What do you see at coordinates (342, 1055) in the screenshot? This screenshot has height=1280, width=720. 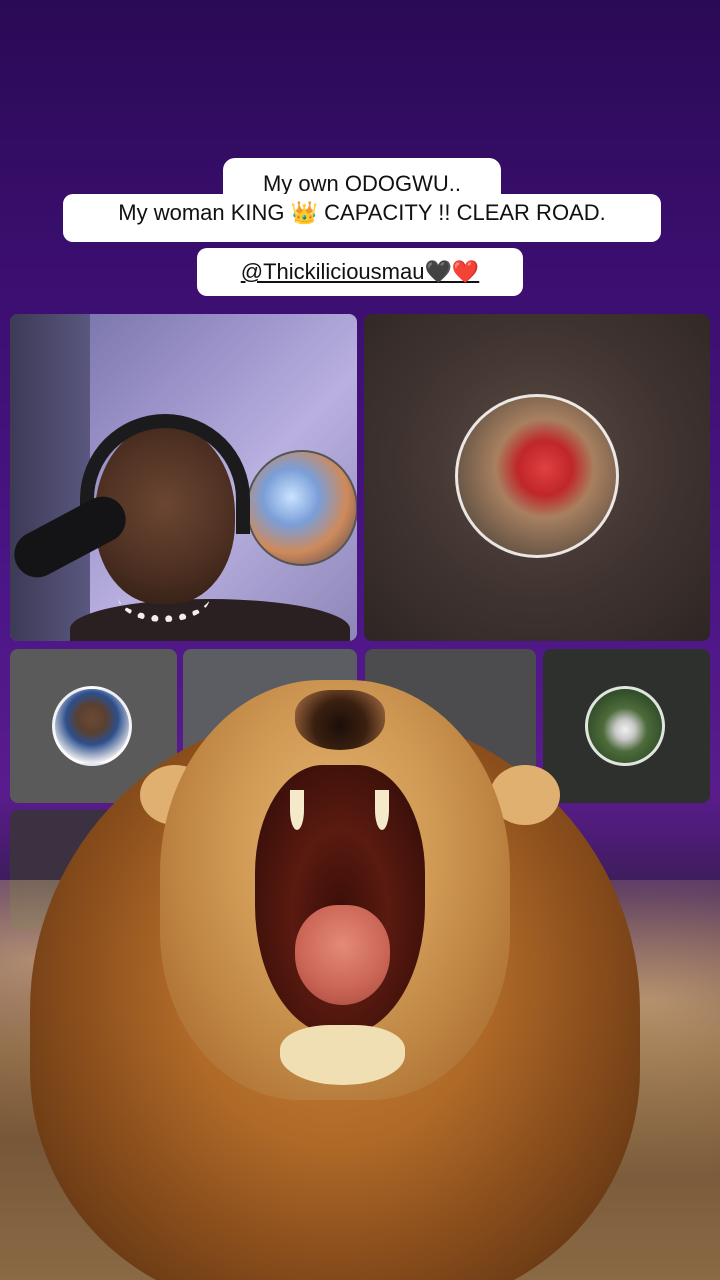 I see `lion-chin` at bounding box center [342, 1055].